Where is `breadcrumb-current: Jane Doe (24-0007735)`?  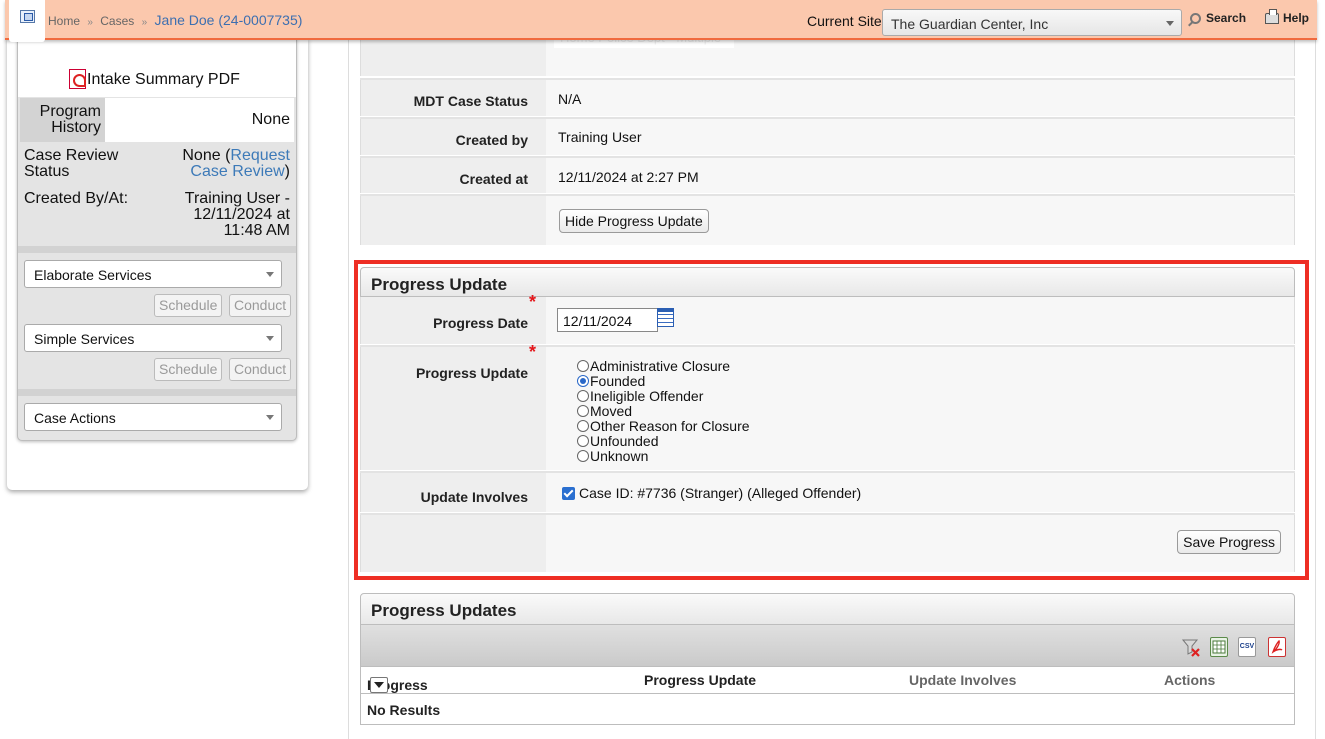 breadcrumb-current: Jane Doe (24-0007735) is located at coordinates (229, 20).